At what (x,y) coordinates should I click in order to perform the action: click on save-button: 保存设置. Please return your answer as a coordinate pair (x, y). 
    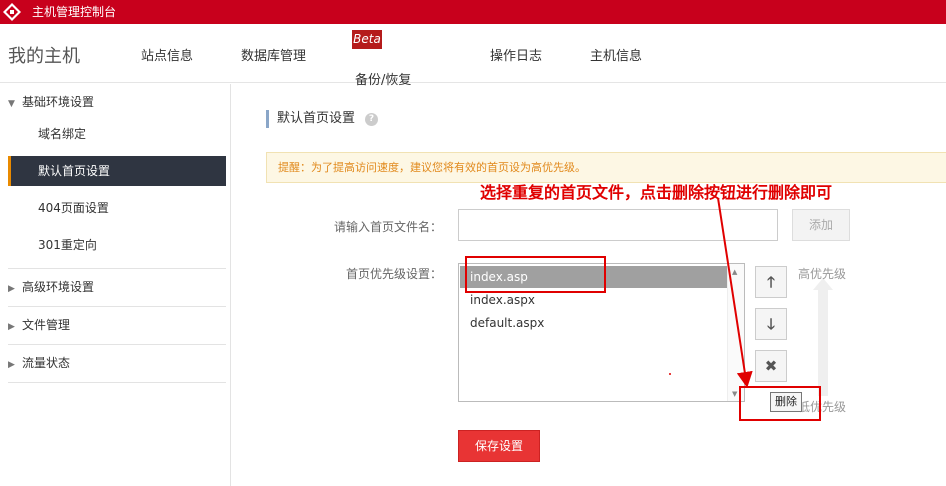
    Looking at the image, I should click on (499, 446).